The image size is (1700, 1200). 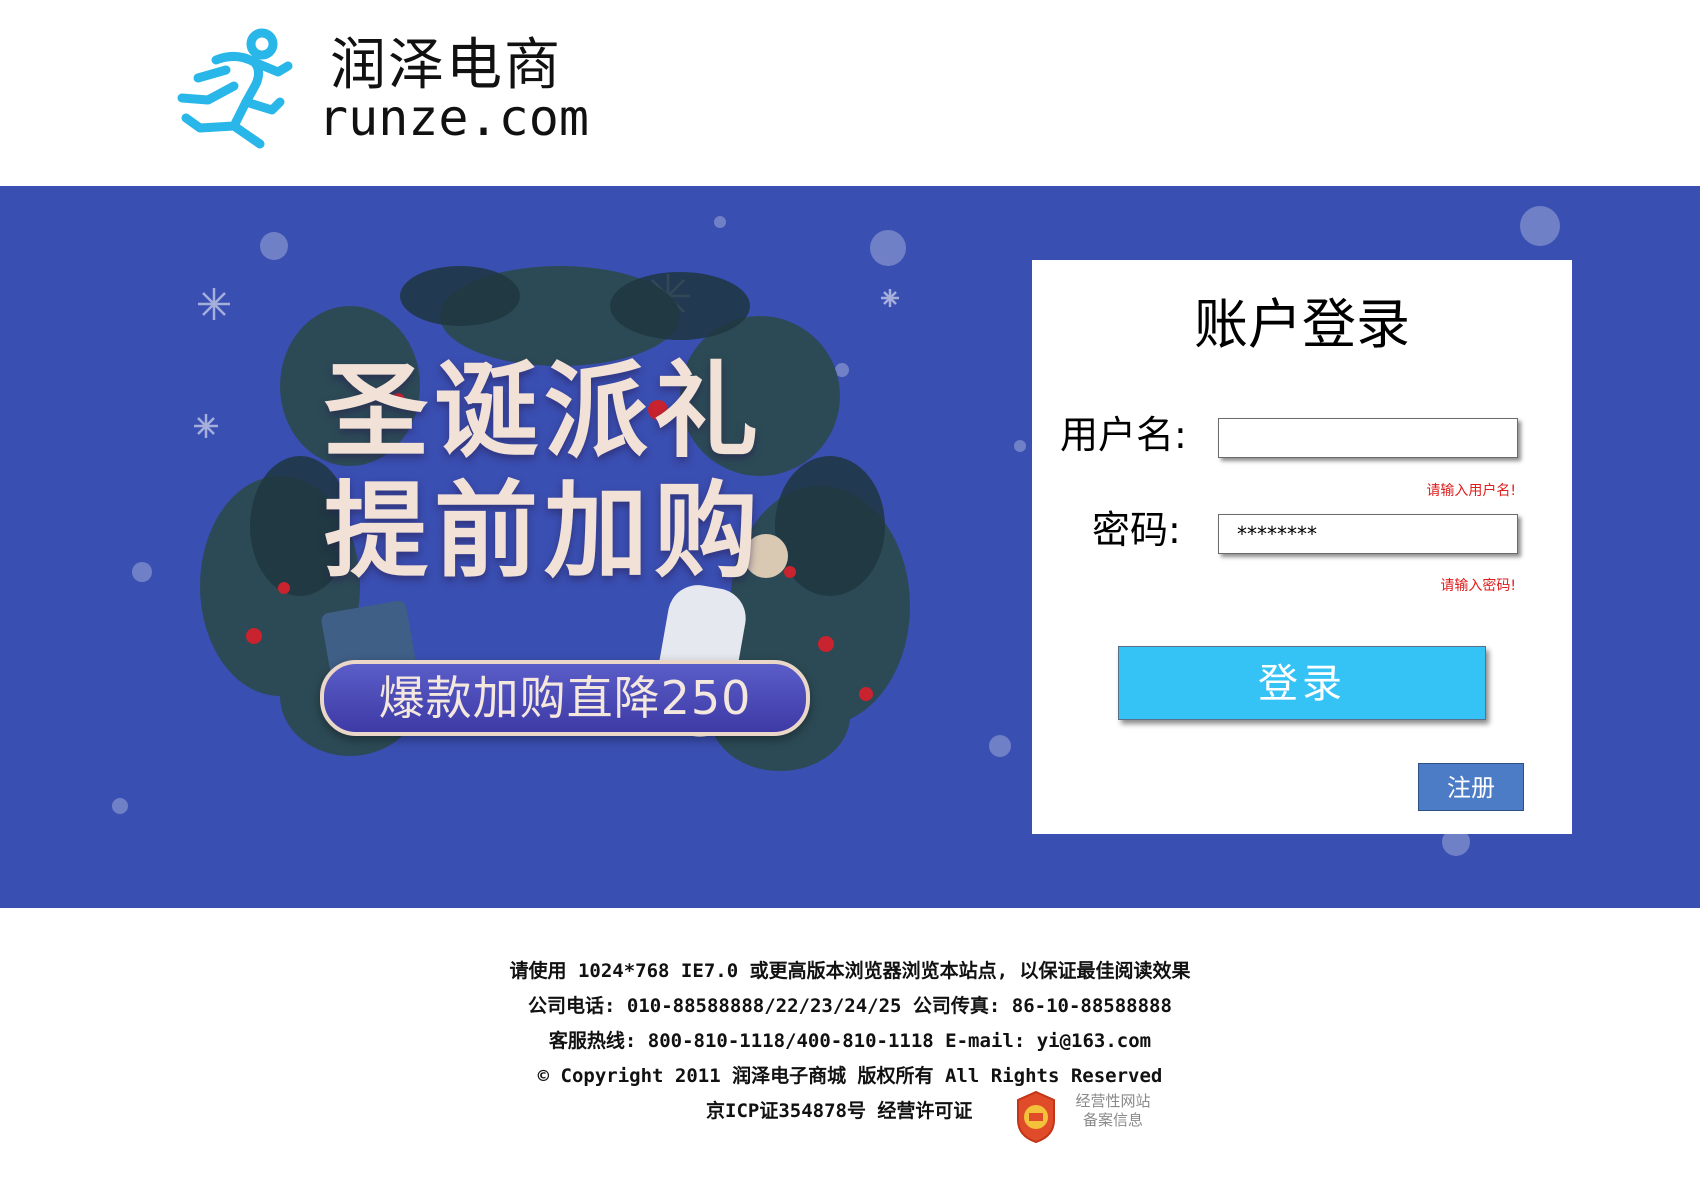 I want to click on promo-tagline: 爆款加购直降250, so click(x=565, y=698).